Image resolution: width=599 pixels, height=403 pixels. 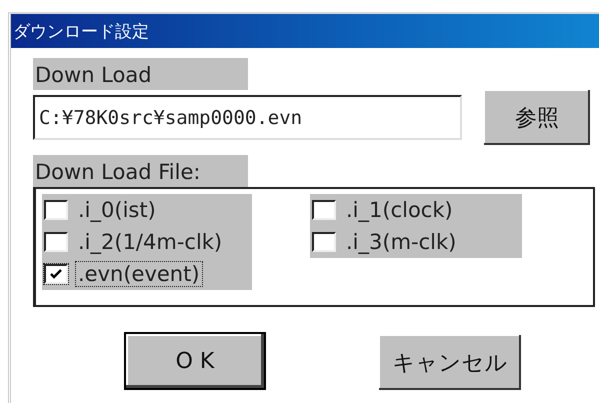 I want to click on cancel-button: キャンセル, so click(x=450, y=362).